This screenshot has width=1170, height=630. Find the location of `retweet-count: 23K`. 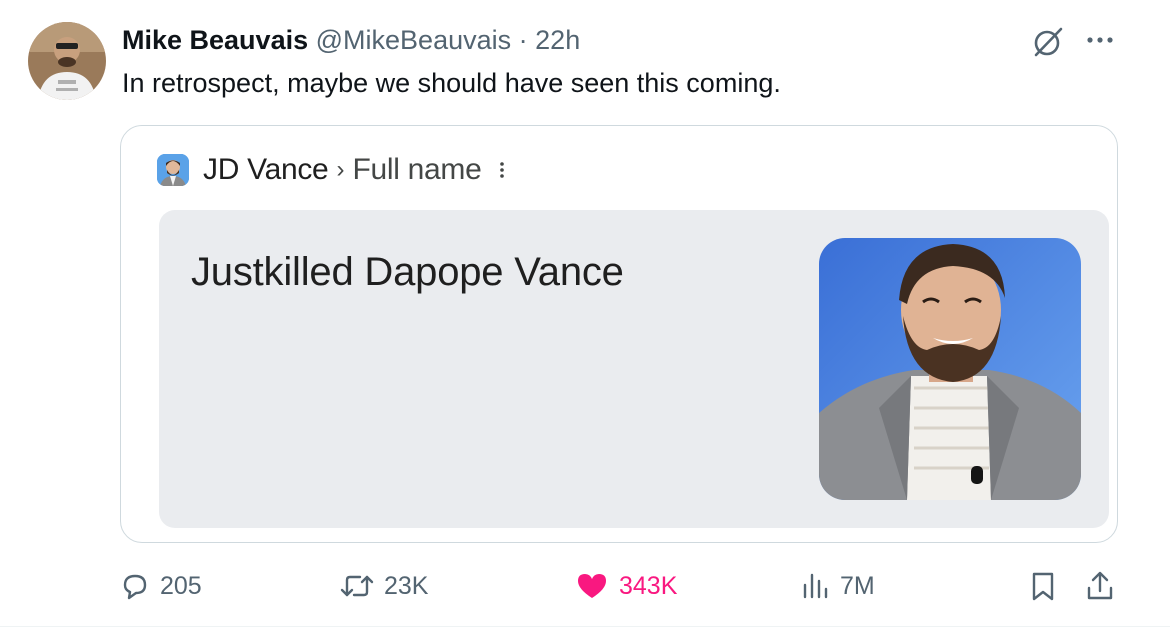

retweet-count: 23K is located at coordinates (406, 585).